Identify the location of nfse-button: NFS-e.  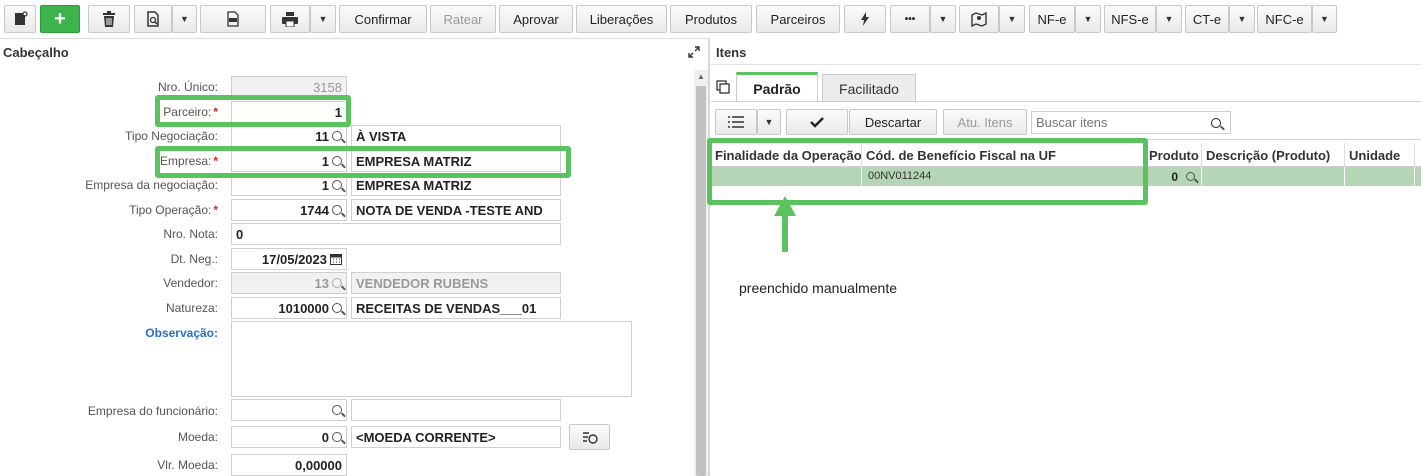
(1130, 19).